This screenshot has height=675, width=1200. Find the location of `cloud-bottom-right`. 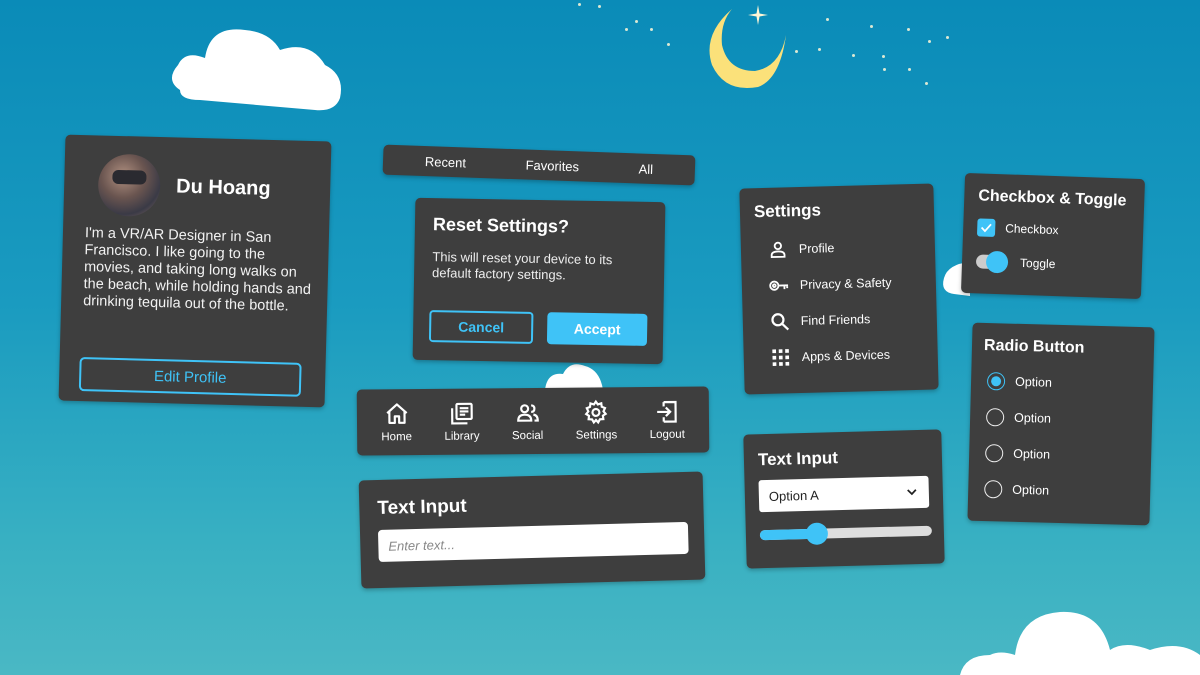

cloud-bottom-right is located at coordinates (1080, 643).